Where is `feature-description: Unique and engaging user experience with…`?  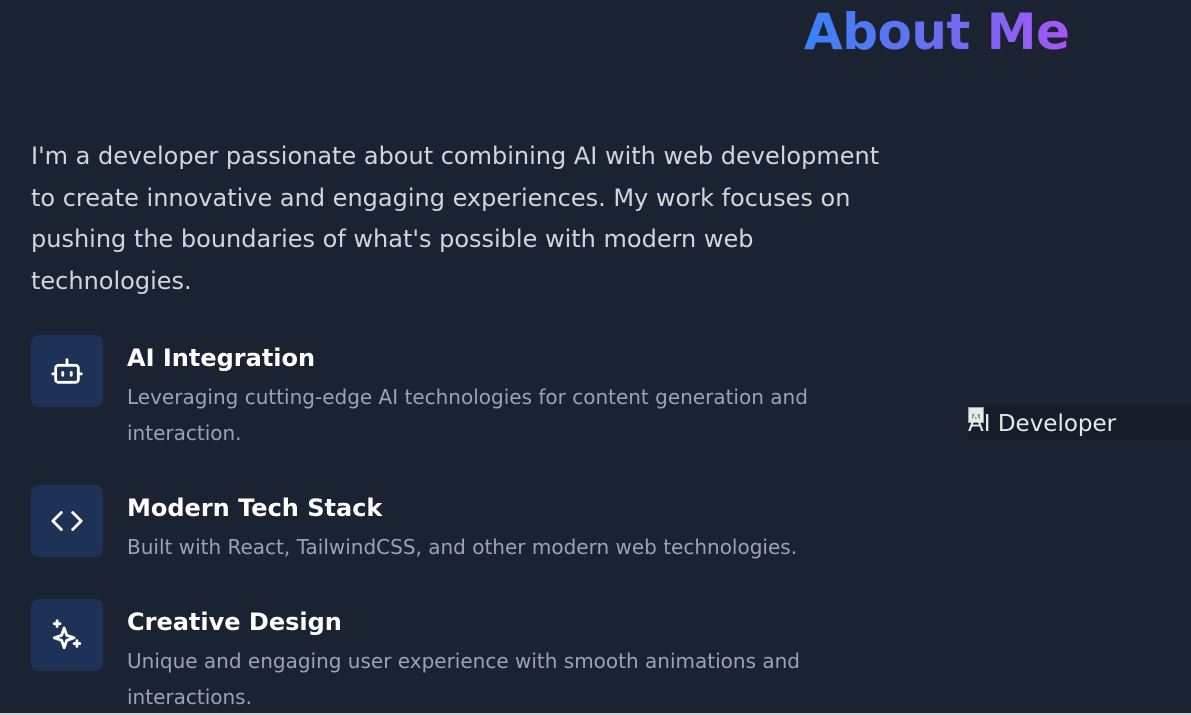
feature-description: Unique and engaging user experience with… is located at coordinates (463, 679).